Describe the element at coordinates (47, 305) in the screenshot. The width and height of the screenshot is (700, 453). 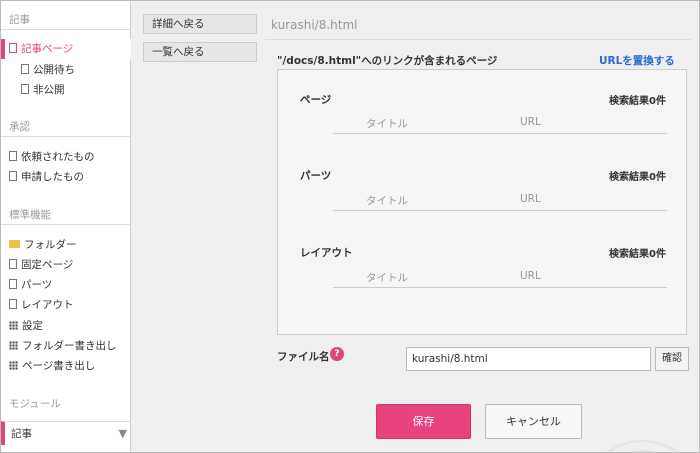
I see `sidebar-item-label: レイアウト` at that location.